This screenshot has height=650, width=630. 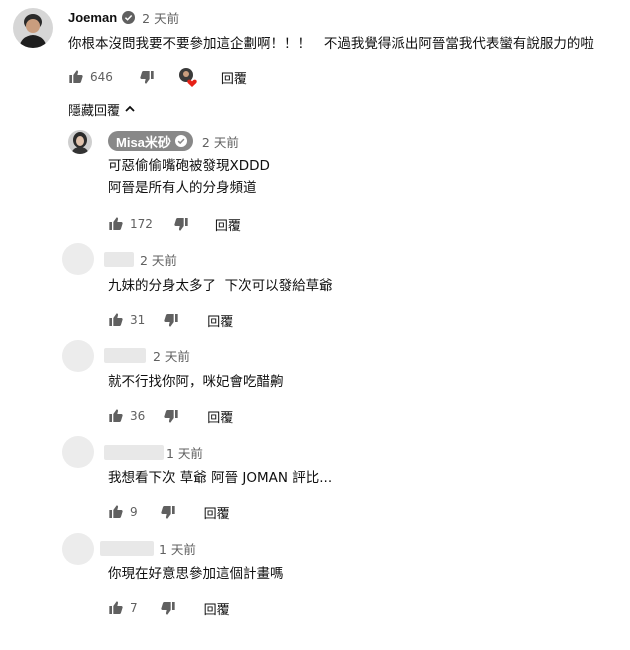 What do you see at coordinates (101, 77) in the screenshot?
I see `like-count: 646` at bounding box center [101, 77].